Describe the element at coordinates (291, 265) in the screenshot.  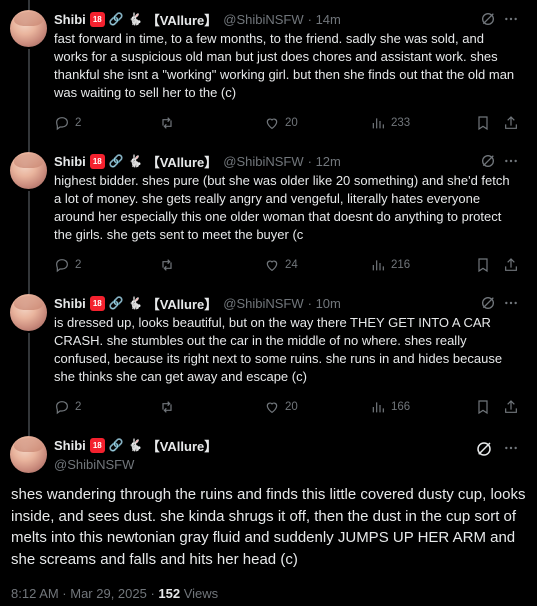
I see `like-count: 24` at that location.